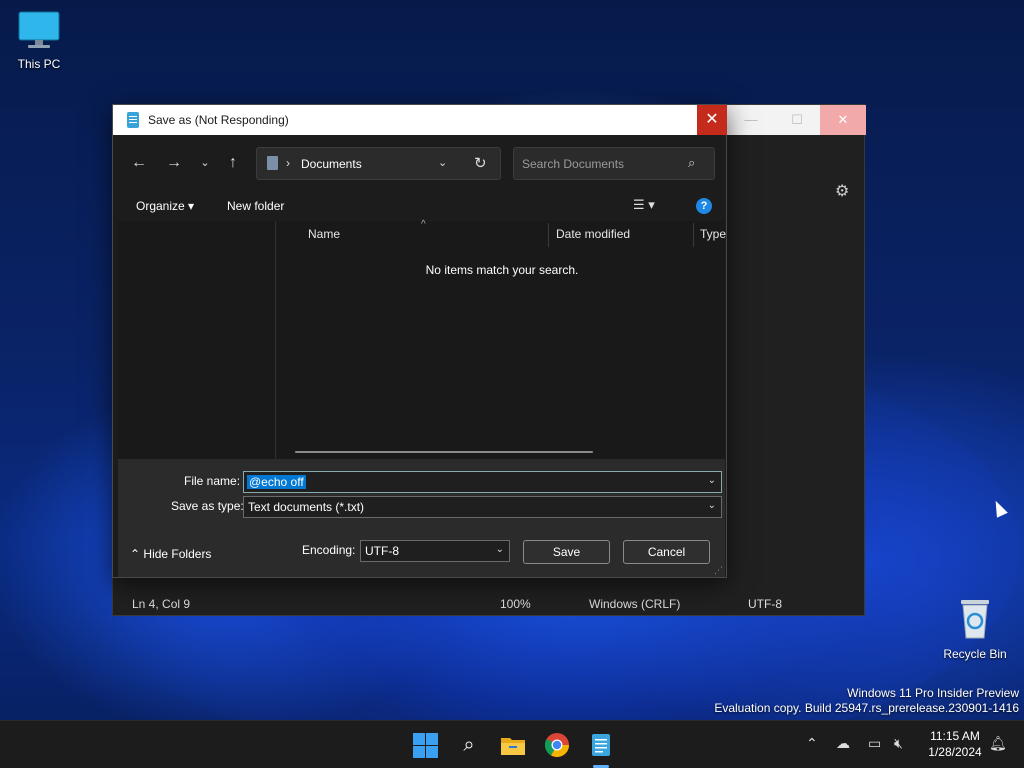 The image size is (1024, 768). Describe the element at coordinates (218, 120) in the screenshot. I see `dialog-title: Save as (Not Responding)` at that location.